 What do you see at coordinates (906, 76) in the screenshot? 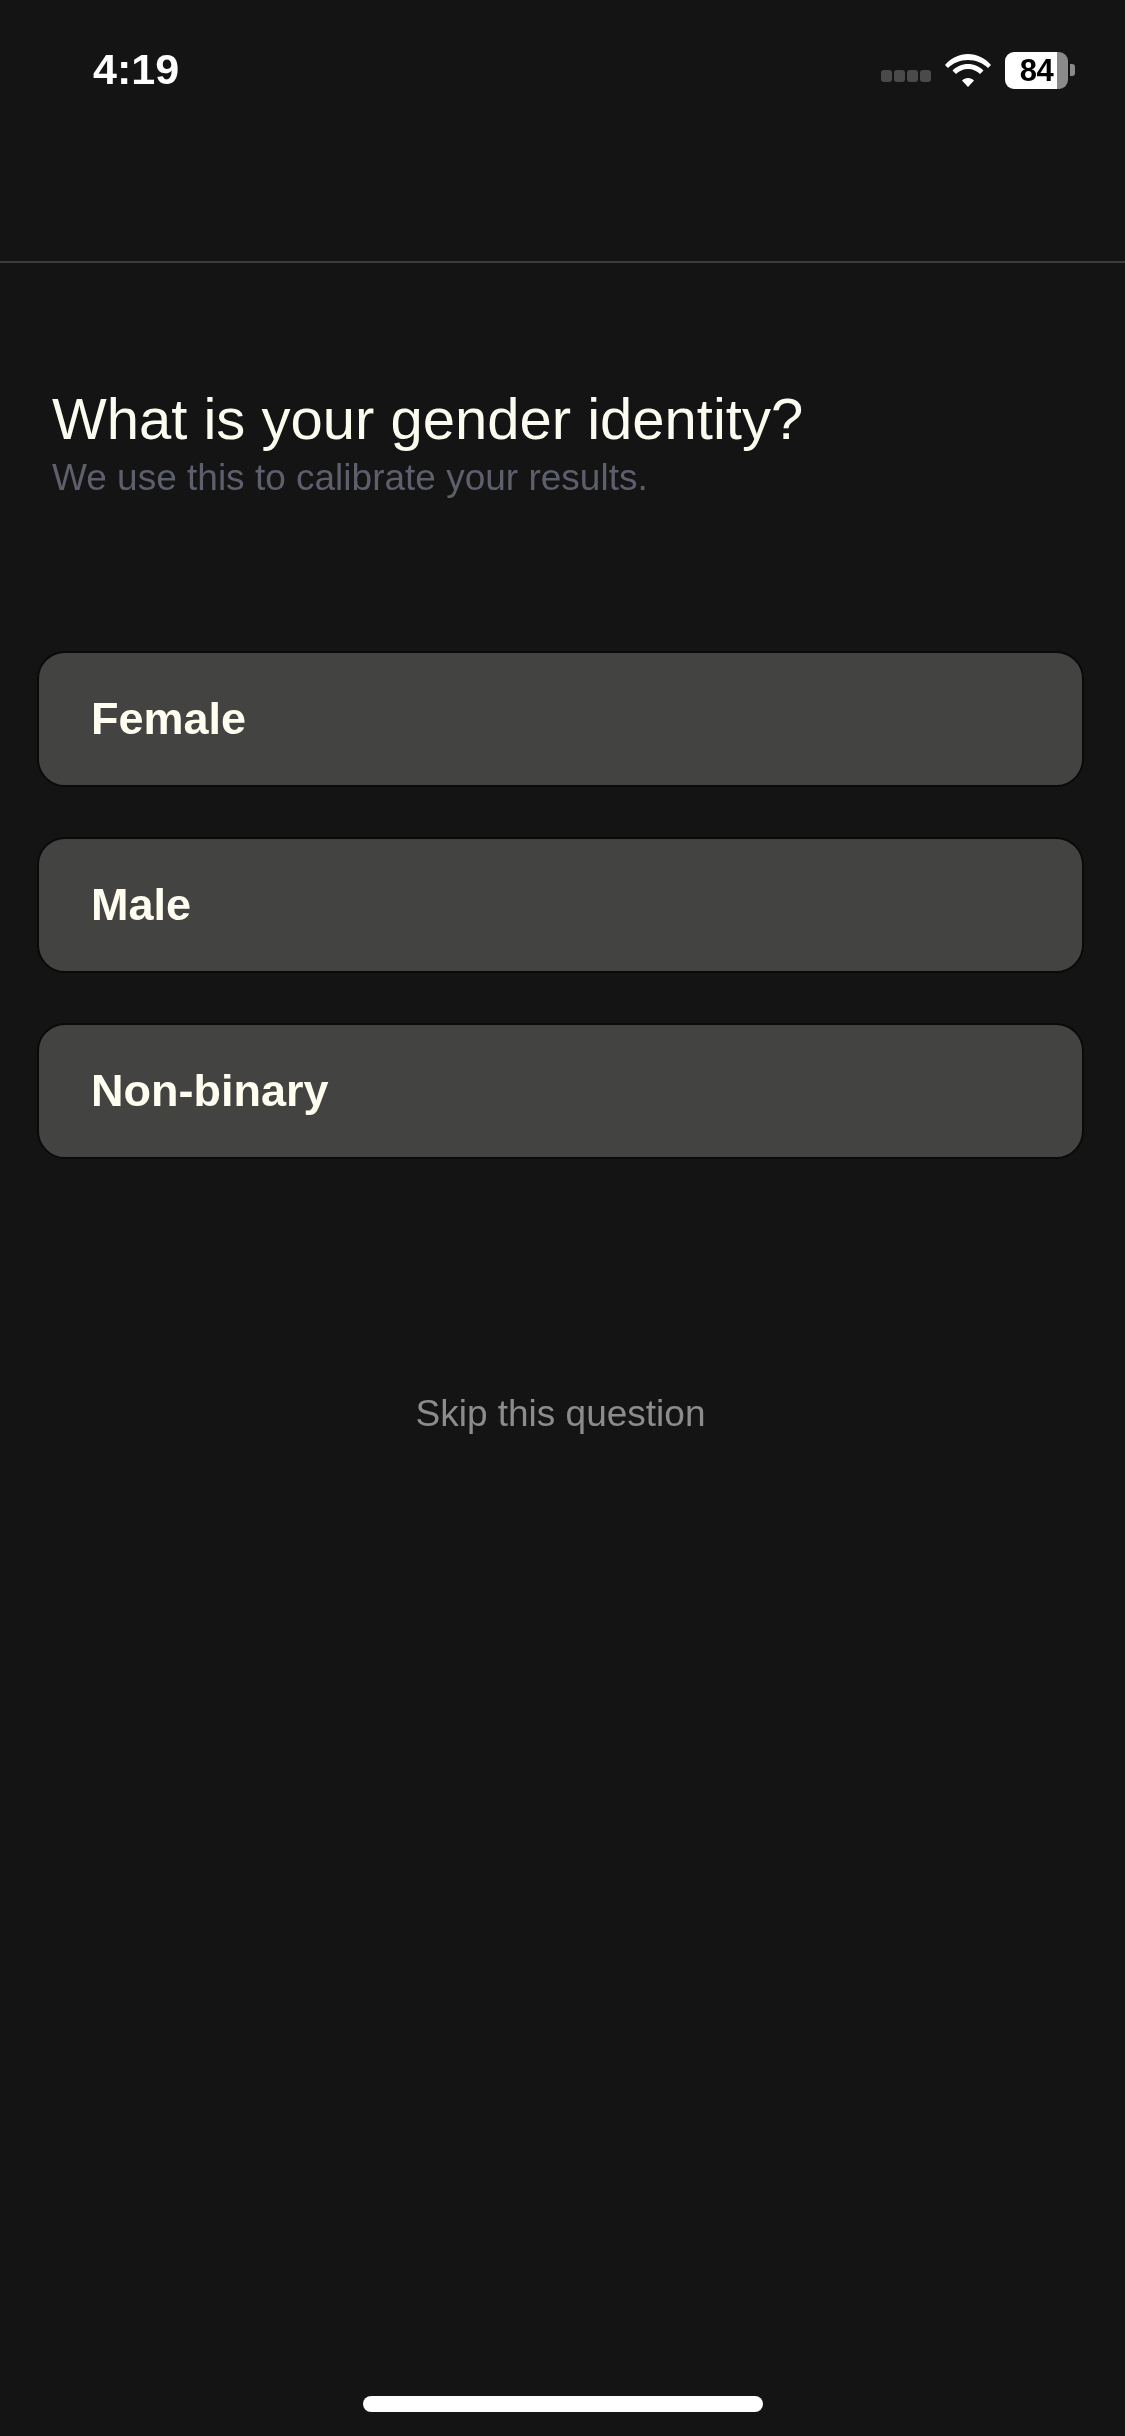
I see `signal-icon` at bounding box center [906, 76].